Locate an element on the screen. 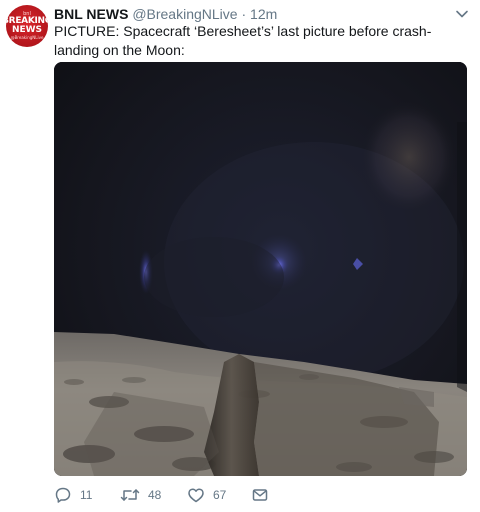 Image resolution: width=480 pixels, height=512 pixels. envelope-icon is located at coordinates (260, 495).